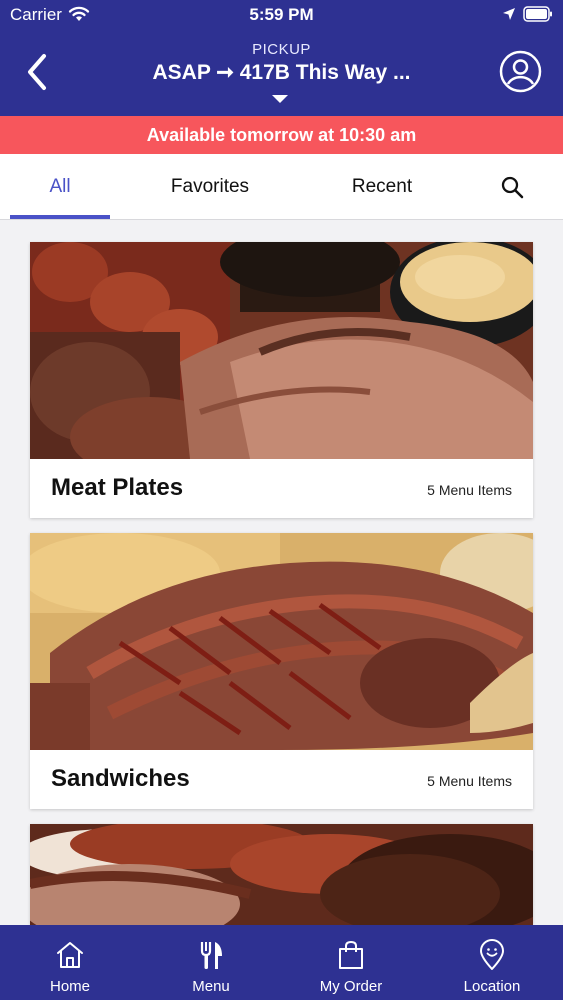 The width and height of the screenshot is (563, 1000). What do you see at coordinates (281, 135) in the screenshot?
I see `availability-banner: Available tomorrow at 10:30 am` at bounding box center [281, 135].